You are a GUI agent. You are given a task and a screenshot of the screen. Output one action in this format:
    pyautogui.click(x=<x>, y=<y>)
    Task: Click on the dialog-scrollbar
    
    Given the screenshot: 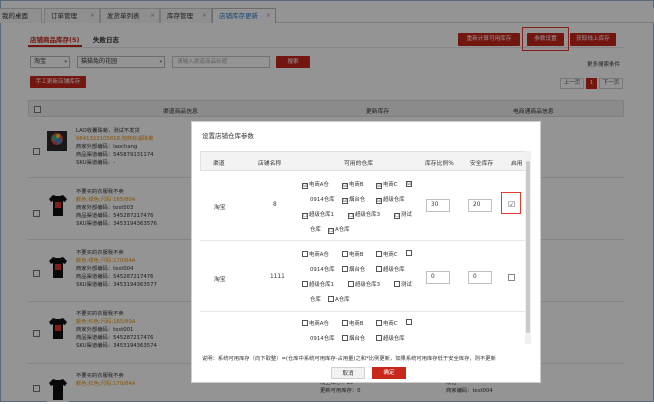 What is the action you would take?
    pyautogui.click(x=528, y=247)
    